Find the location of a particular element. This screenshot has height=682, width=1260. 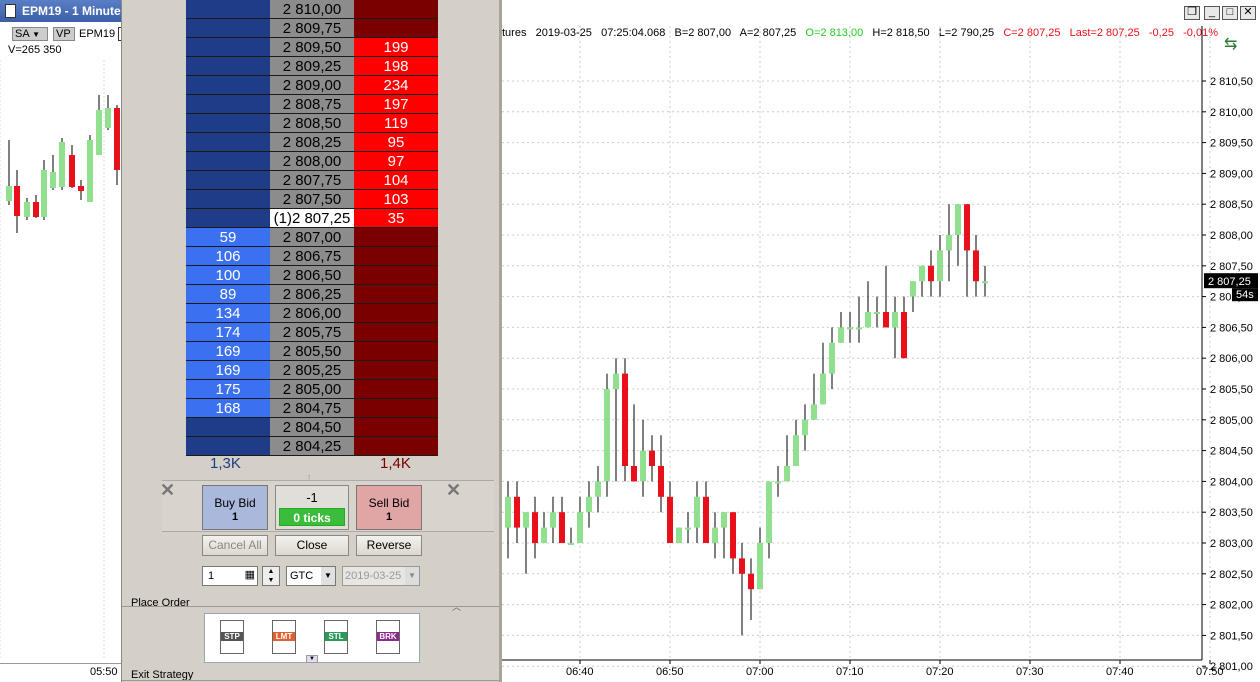

expand-icon: ▼ is located at coordinates (312, 659).